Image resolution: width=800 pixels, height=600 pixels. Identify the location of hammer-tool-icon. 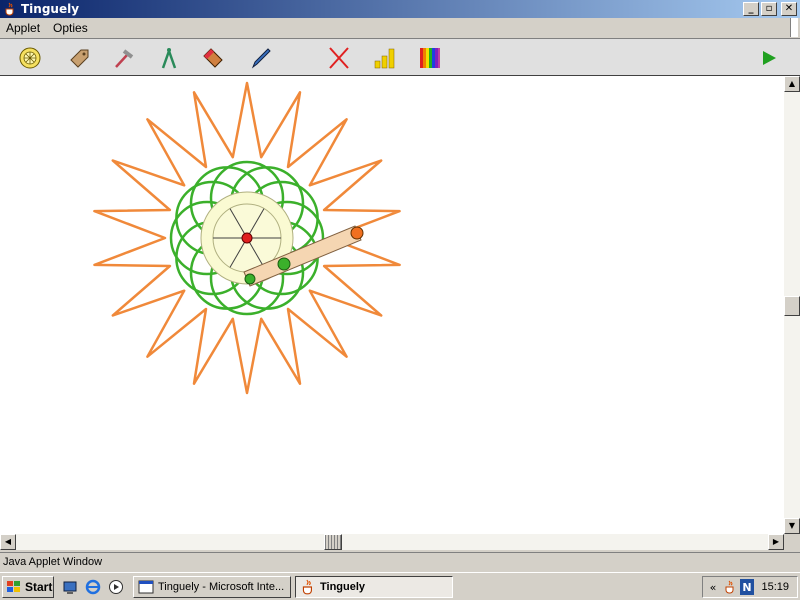
(124, 58).